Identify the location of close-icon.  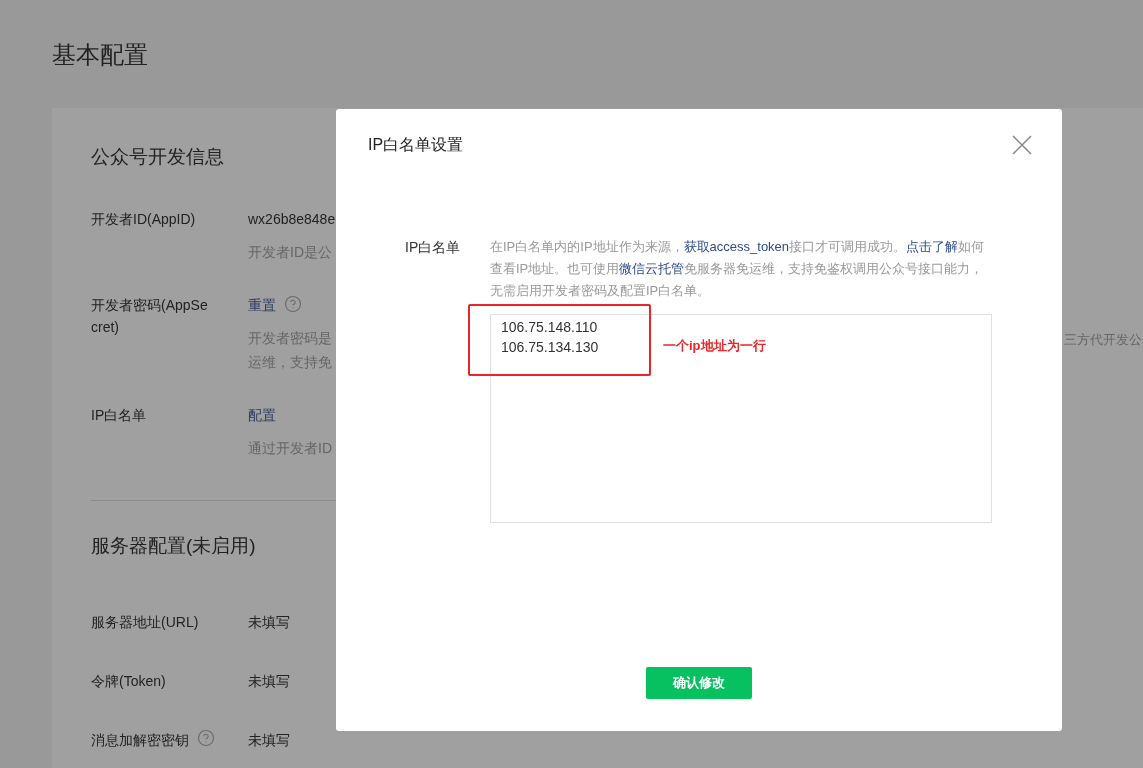
(1022, 145).